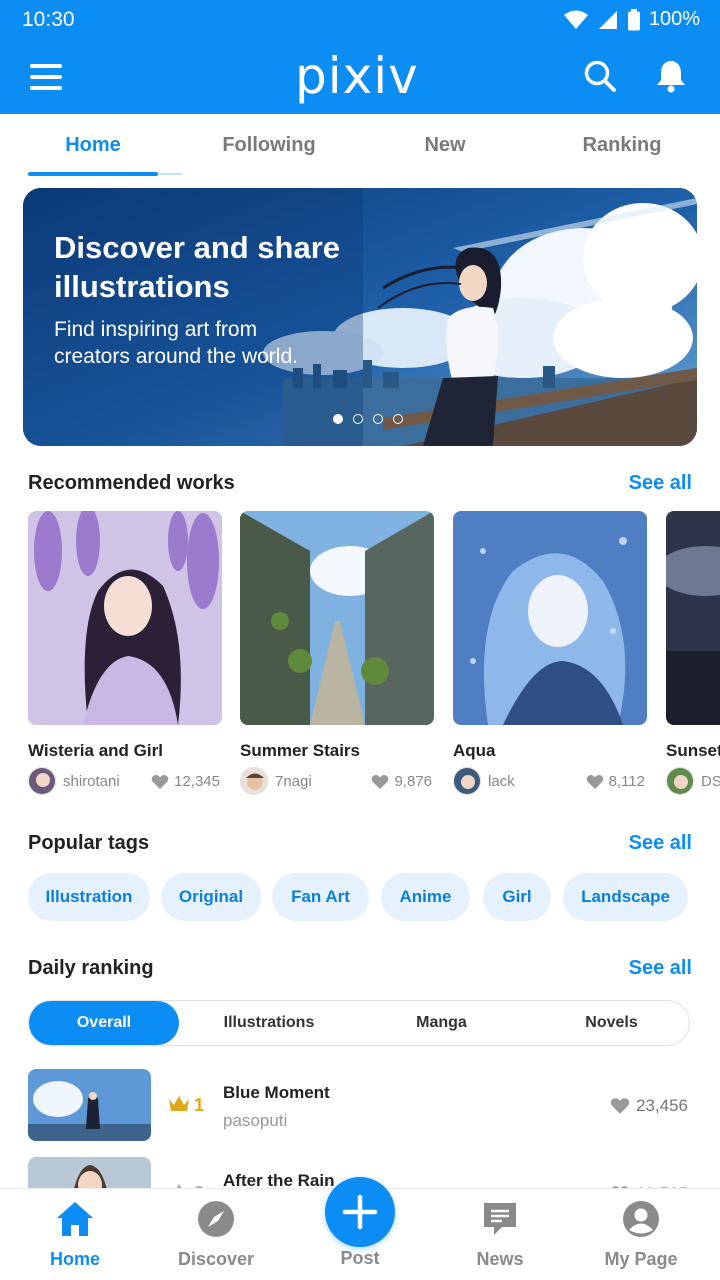  Describe the element at coordinates (660, 843) in the screenshot. I see `tags-see-all: See all` at that location.